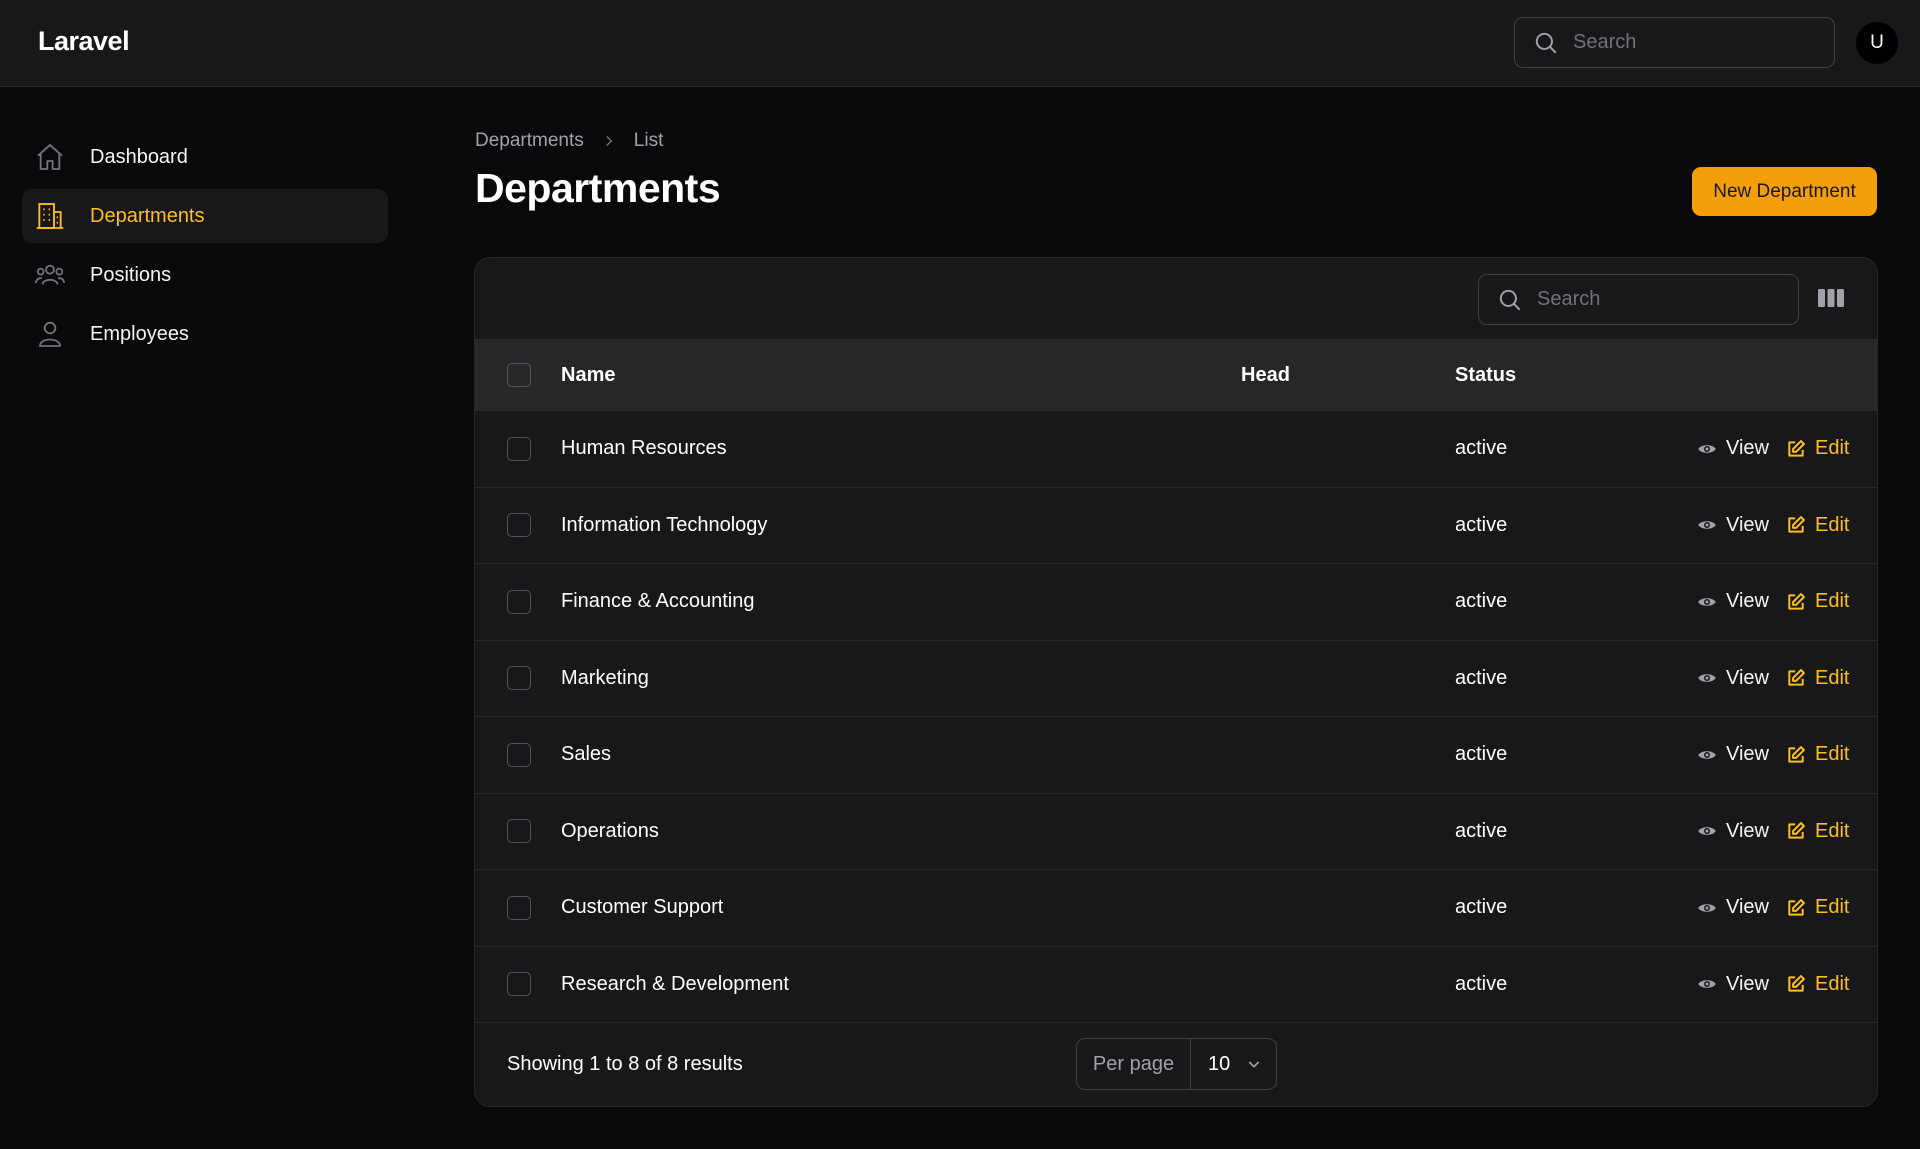 This screenshot has height=1149, width=1920. What do you see at coordinates (1832, 907) in the screenshot?
I see `edit-label: Edit` at bounding box center [1832, 907].